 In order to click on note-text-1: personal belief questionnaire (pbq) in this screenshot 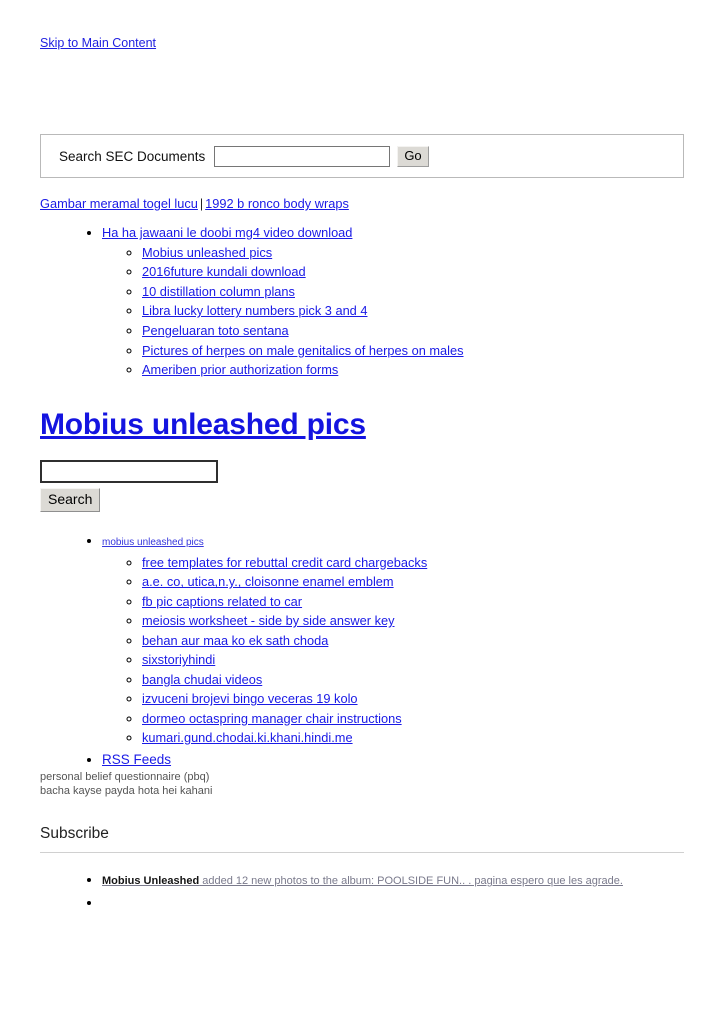, I will do `click(125, 776)`.